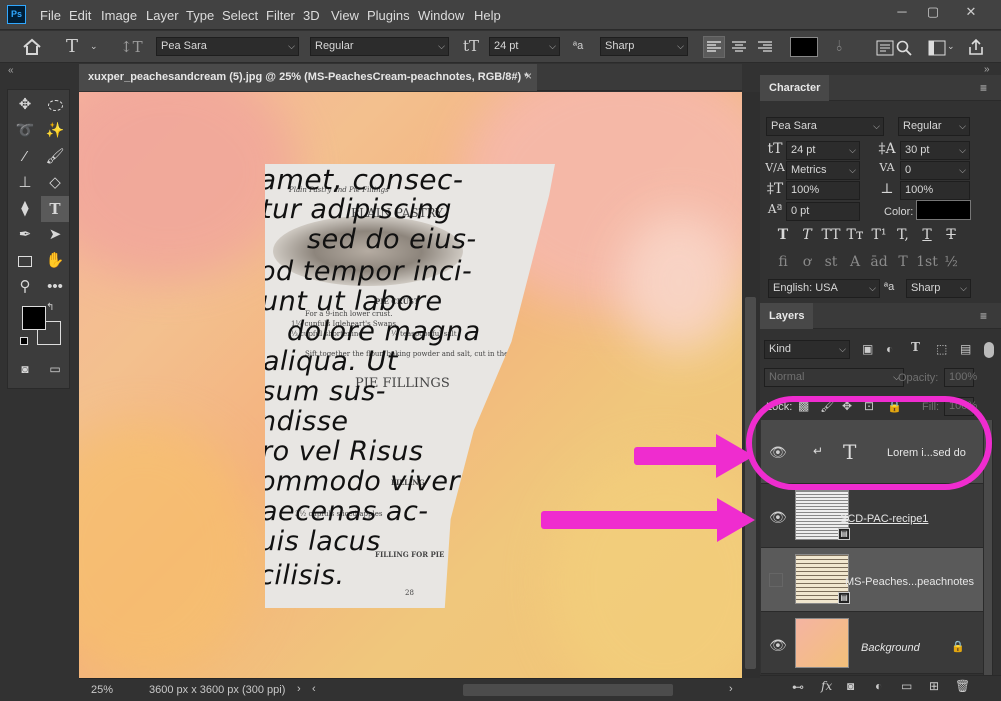 This screenshot has width=1001, height=701. What do you see at coordinates (941, 349) in the screenshot?
I see `filter-shape-icon: ⬚` at bounding box center [941, 349].